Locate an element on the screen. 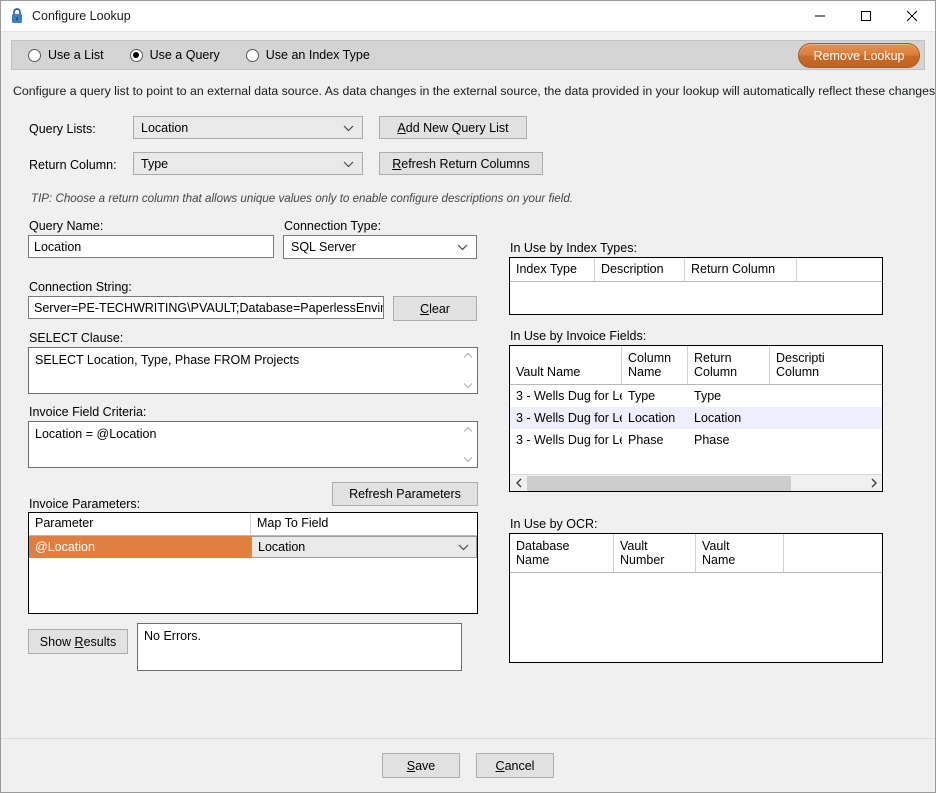 The image size is (936, 793). select-clause-scroll is located at coordinates (467, 370).